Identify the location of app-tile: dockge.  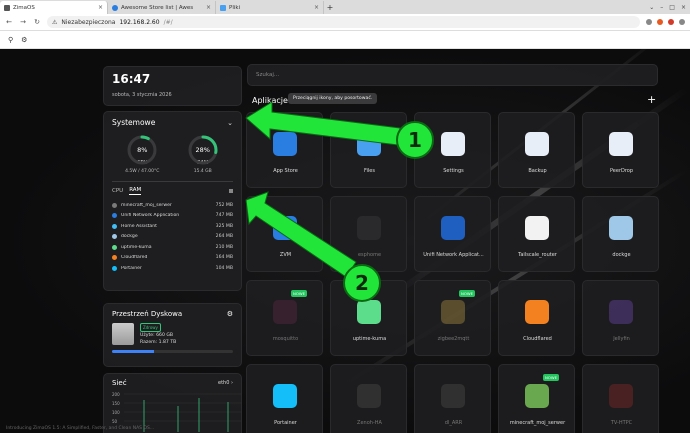
(620, 234).